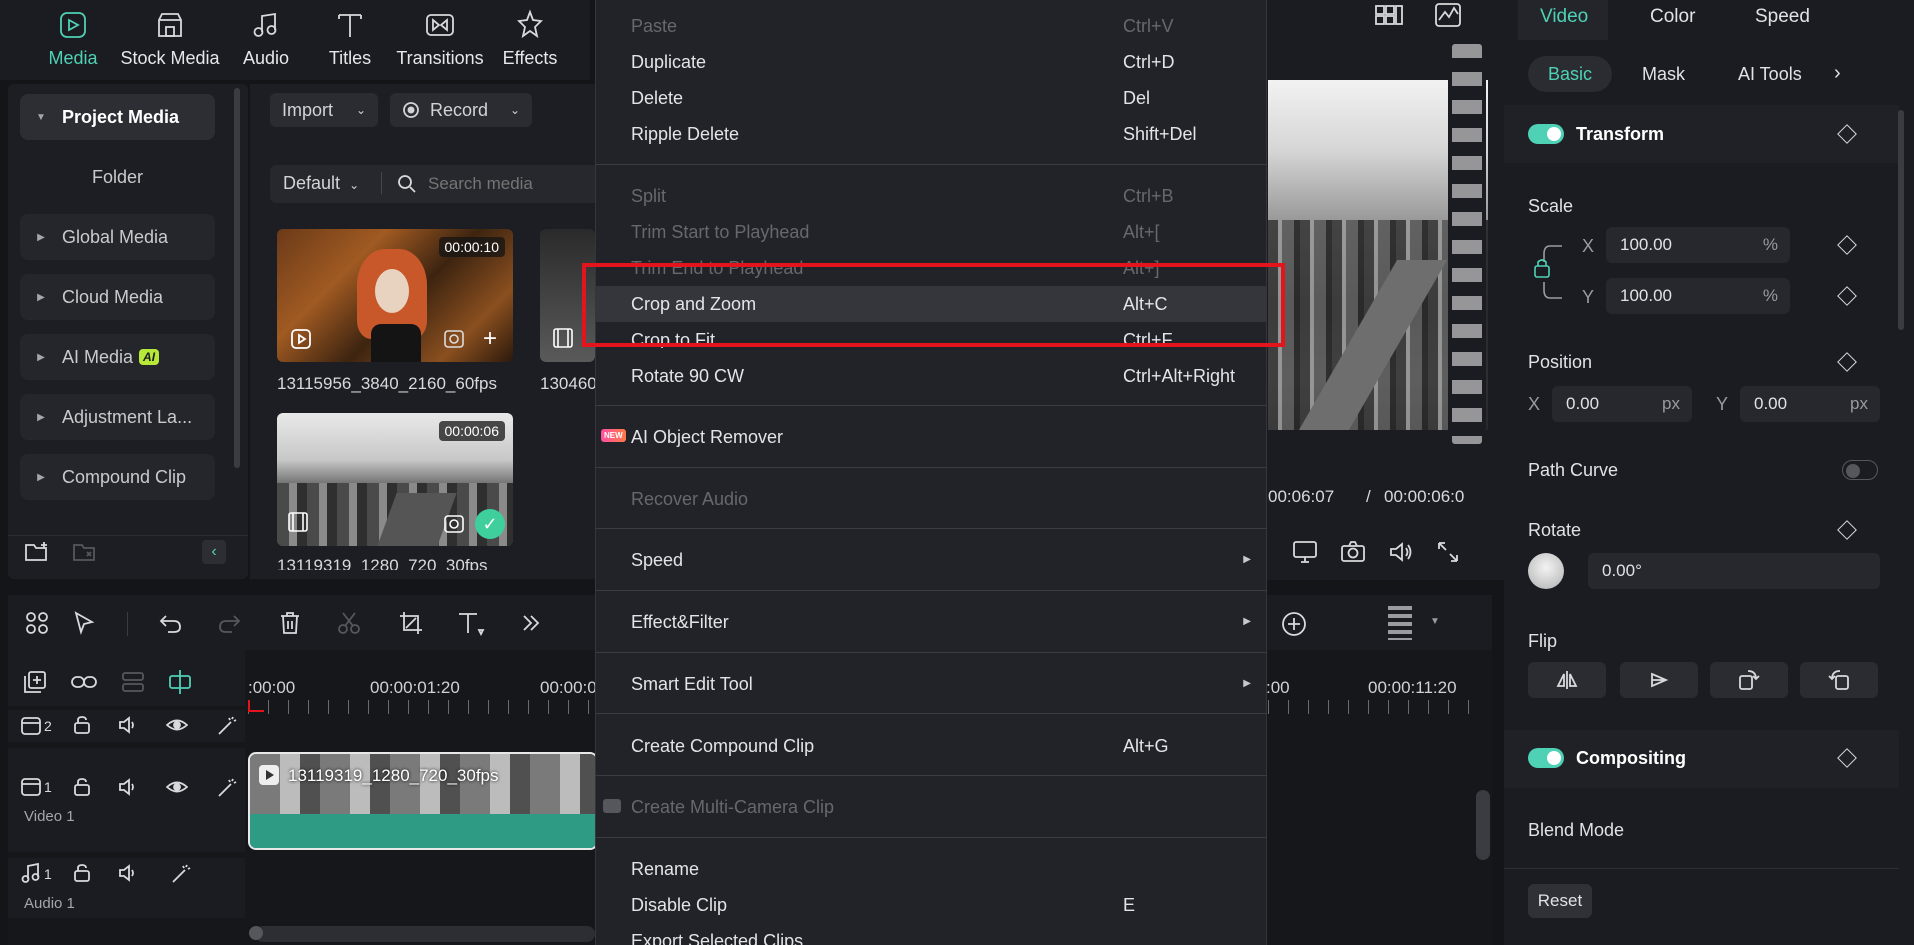 The height and width of the screenshot is (945, 1914). I want to click on link-icon, so click(84, 682).